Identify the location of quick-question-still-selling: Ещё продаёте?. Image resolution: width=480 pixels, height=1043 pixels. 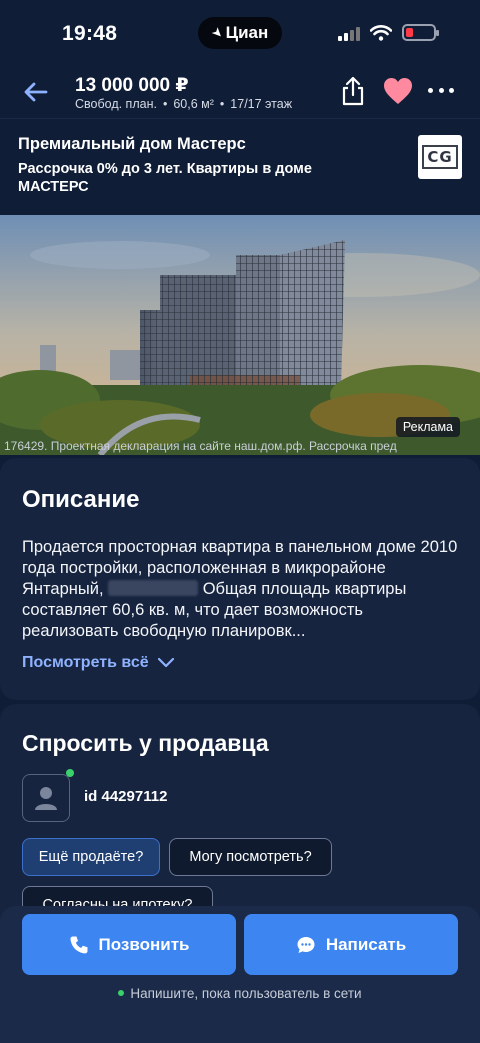
(91, 857).